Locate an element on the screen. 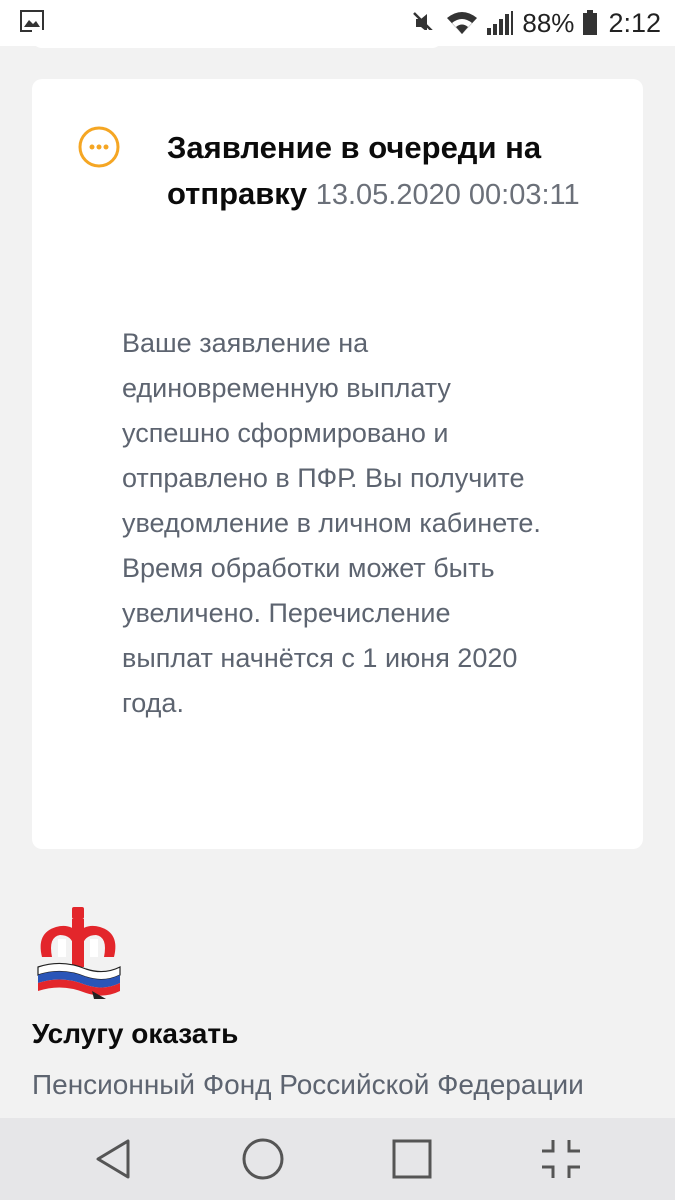  clock: 2:12 is located at coordinates (634, 22).